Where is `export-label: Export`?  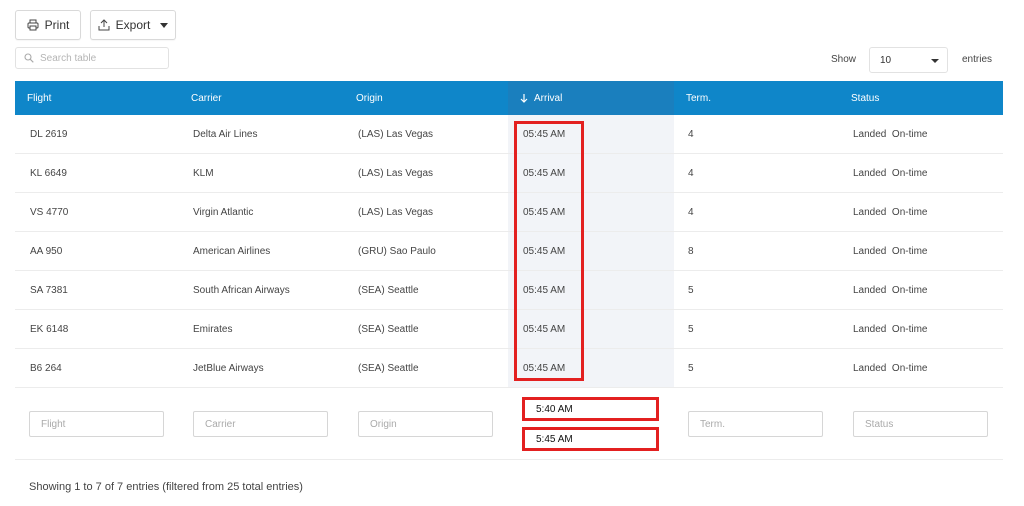 export-label: Export is located at coordinates (133, 25).